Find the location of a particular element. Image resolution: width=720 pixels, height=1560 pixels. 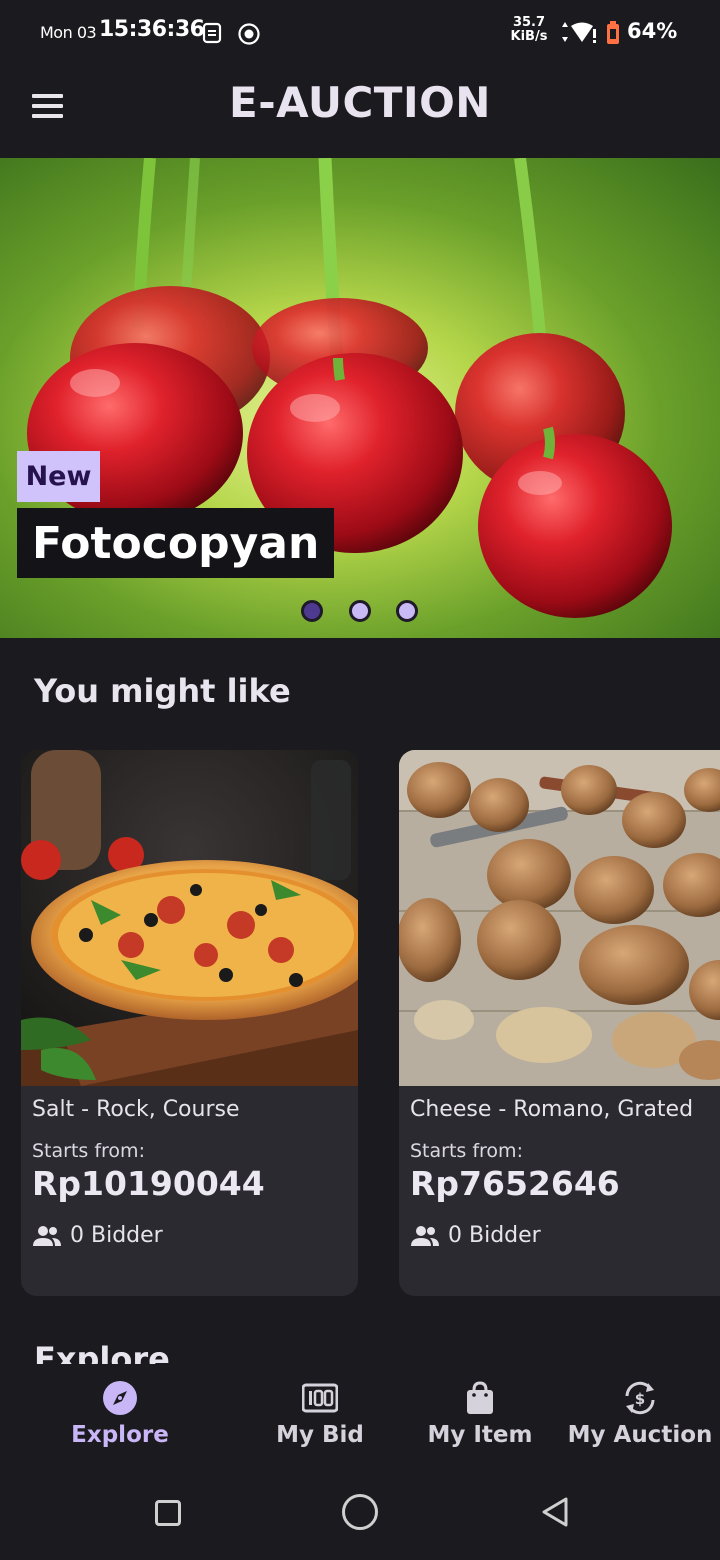

new-badge: New is located at coordinates (58, 476).